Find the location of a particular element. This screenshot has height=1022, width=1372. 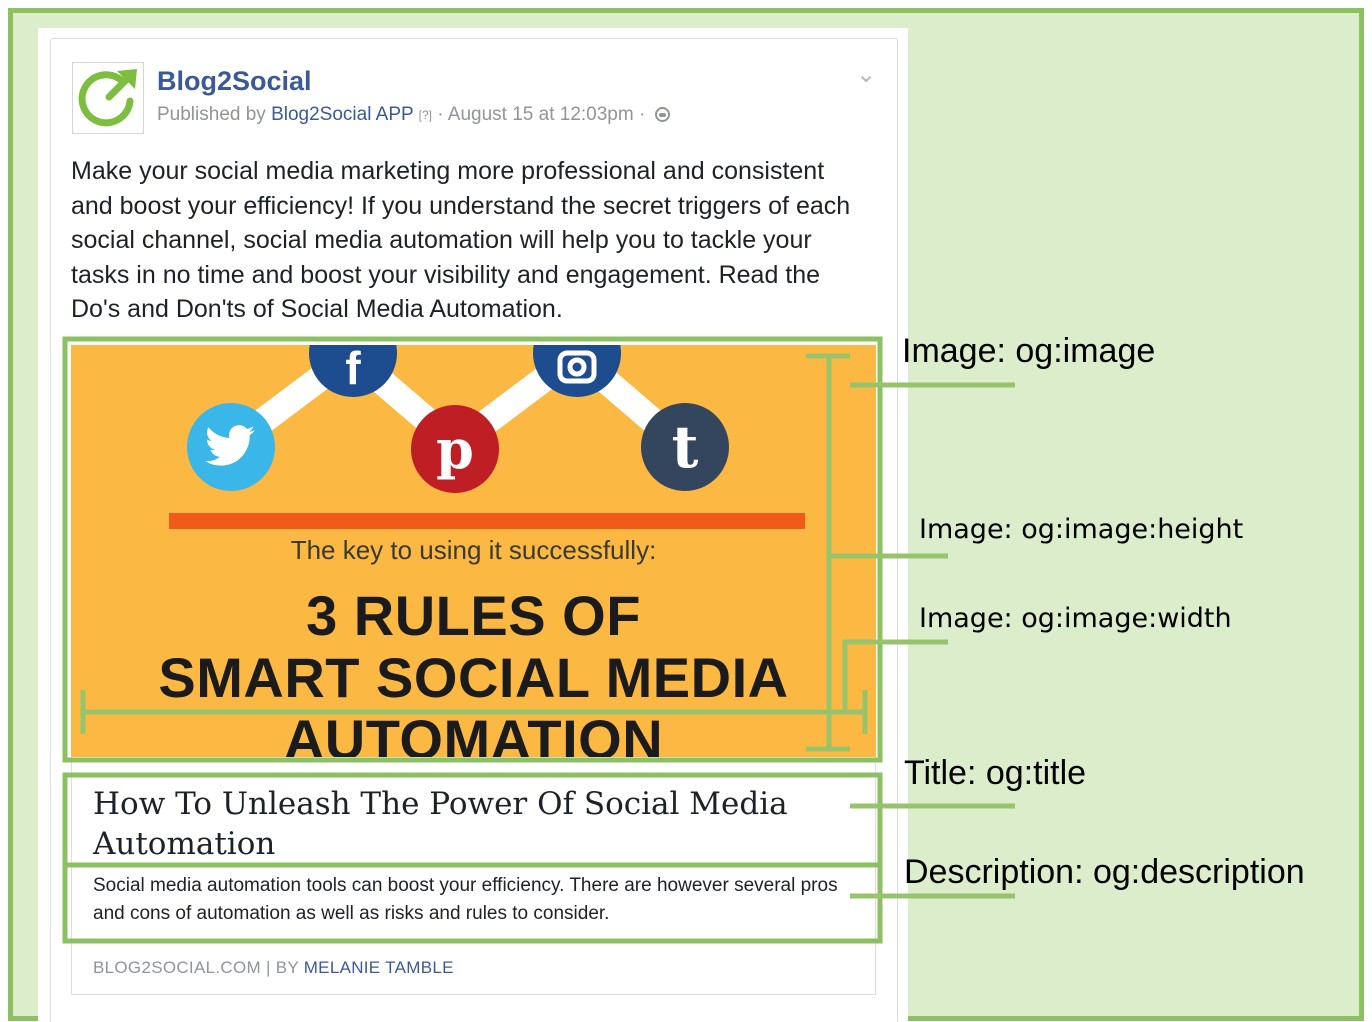

image-heading: 3 RULES OF SMART SOCIAL MEDIA AUTOMATION is located at coordinates (473, 671).